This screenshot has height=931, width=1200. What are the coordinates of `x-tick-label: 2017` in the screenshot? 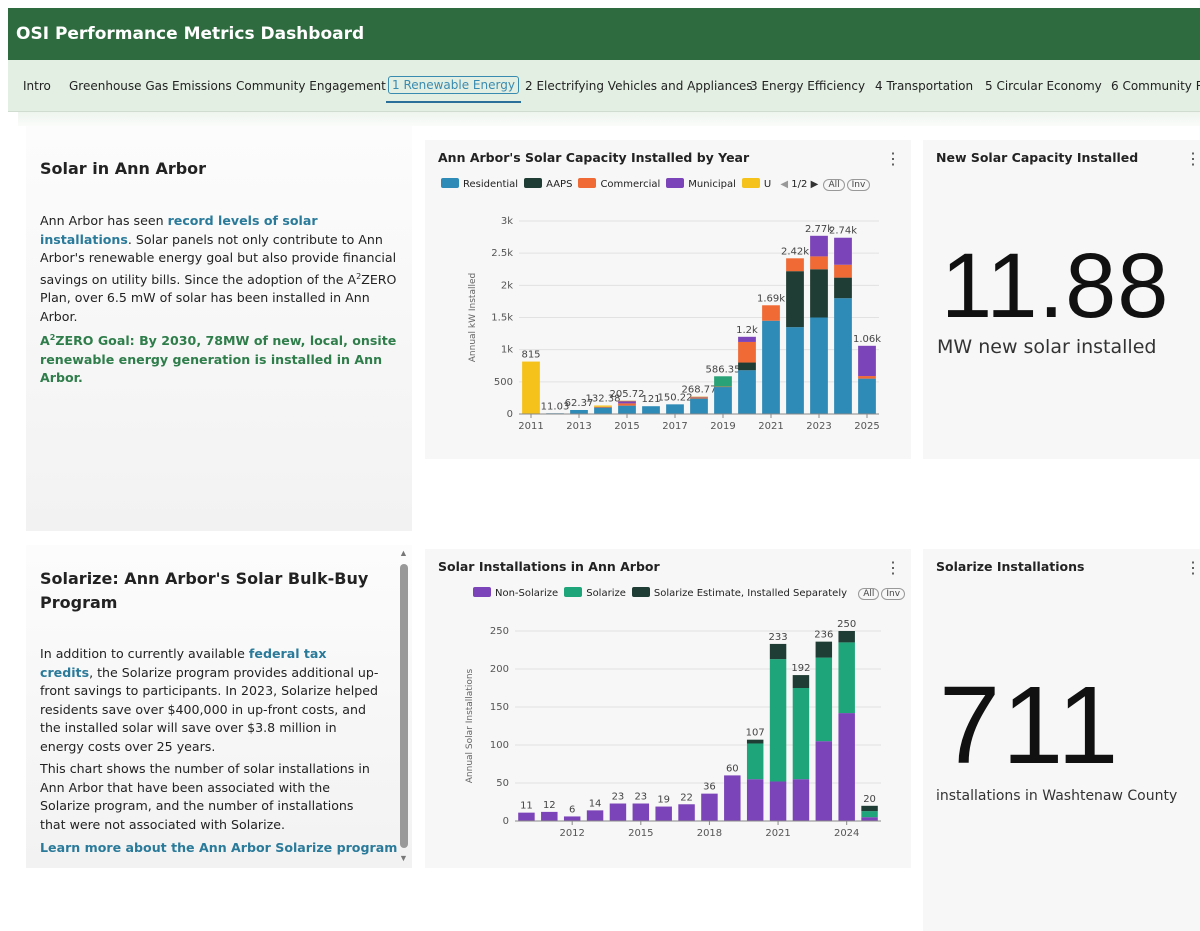 It's located at (674, 426).